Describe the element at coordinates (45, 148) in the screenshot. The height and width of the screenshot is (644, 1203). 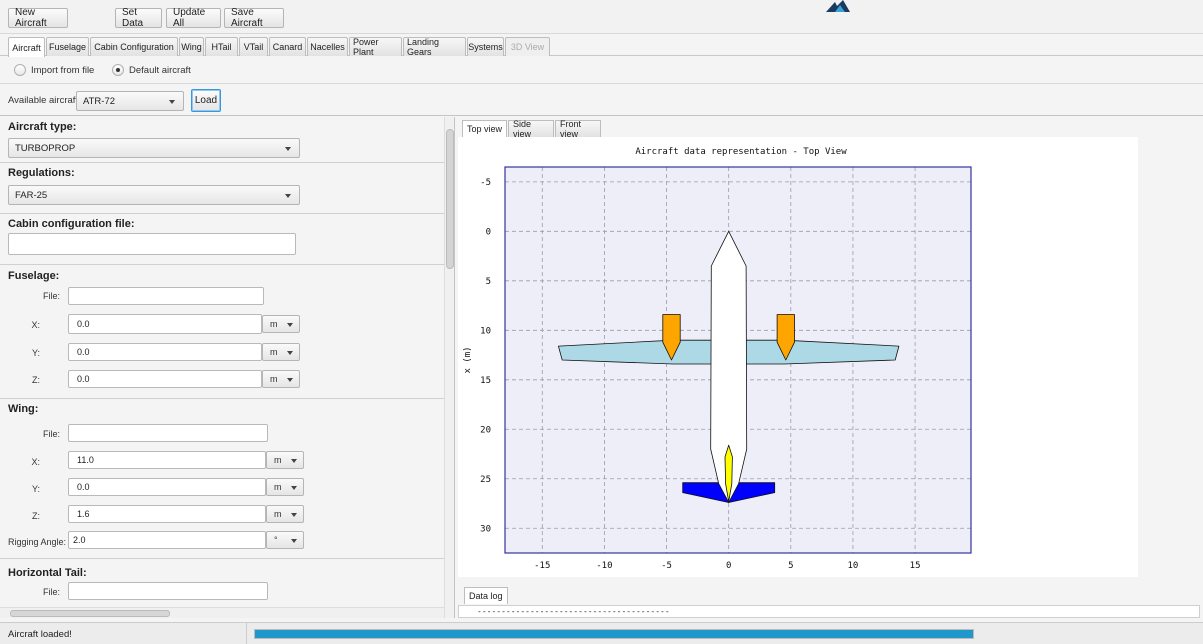
I see `aircraft-type-value: TURBOPROP` at that location.